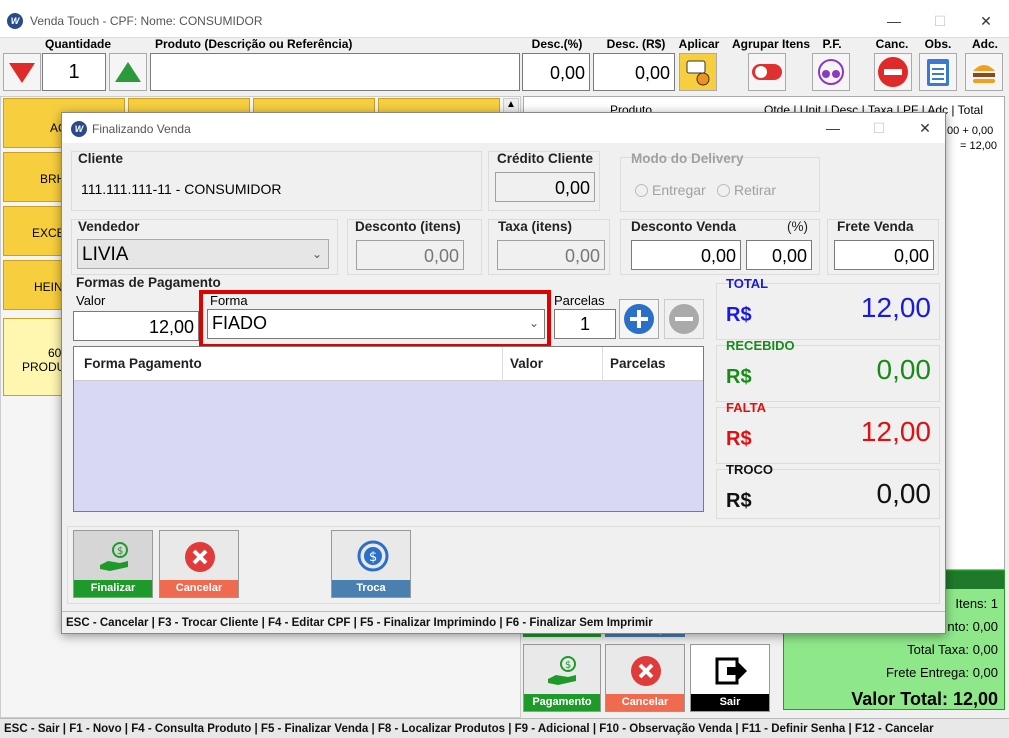 The width and height of the screenshot is (1009, 738). I want to click on cliente-label: Cliente, so click(101, 158).